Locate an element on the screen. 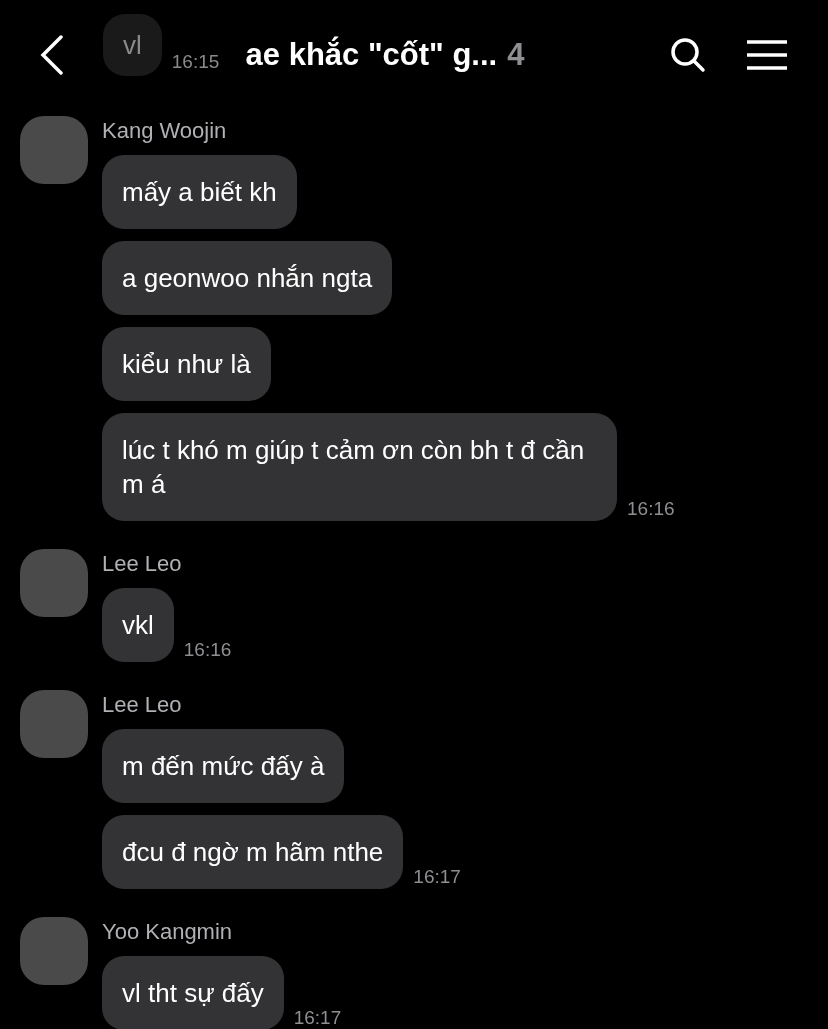 The image size is (828, 1029). message-bubble: lúc t khó m giúp t cảm ơn còn bh t đ cần m á is located at coordinates (359, 467).